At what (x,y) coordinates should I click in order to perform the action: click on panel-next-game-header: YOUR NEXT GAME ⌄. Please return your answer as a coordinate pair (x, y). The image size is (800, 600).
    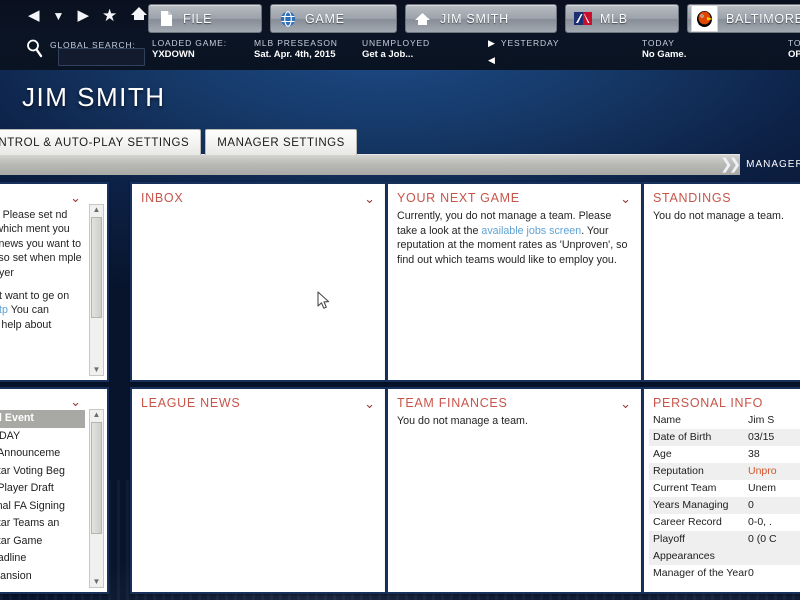
    Looking at the image, I should click on (514, 196).